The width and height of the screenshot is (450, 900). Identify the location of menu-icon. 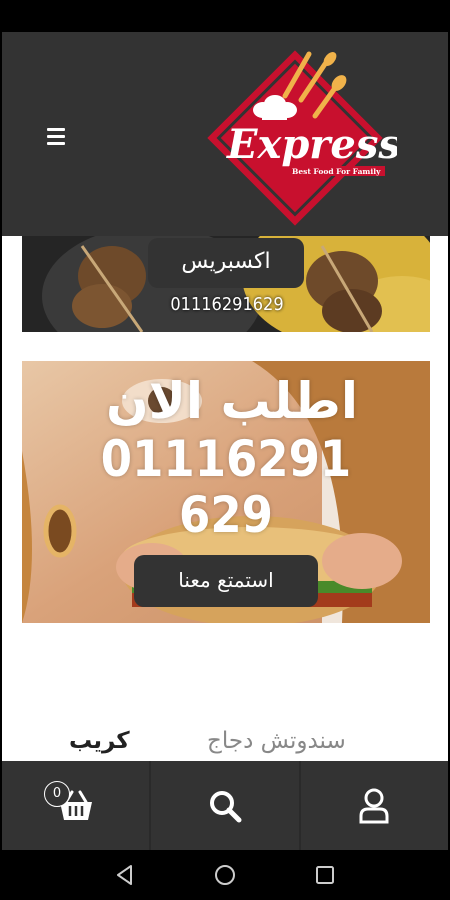
(56, 136).